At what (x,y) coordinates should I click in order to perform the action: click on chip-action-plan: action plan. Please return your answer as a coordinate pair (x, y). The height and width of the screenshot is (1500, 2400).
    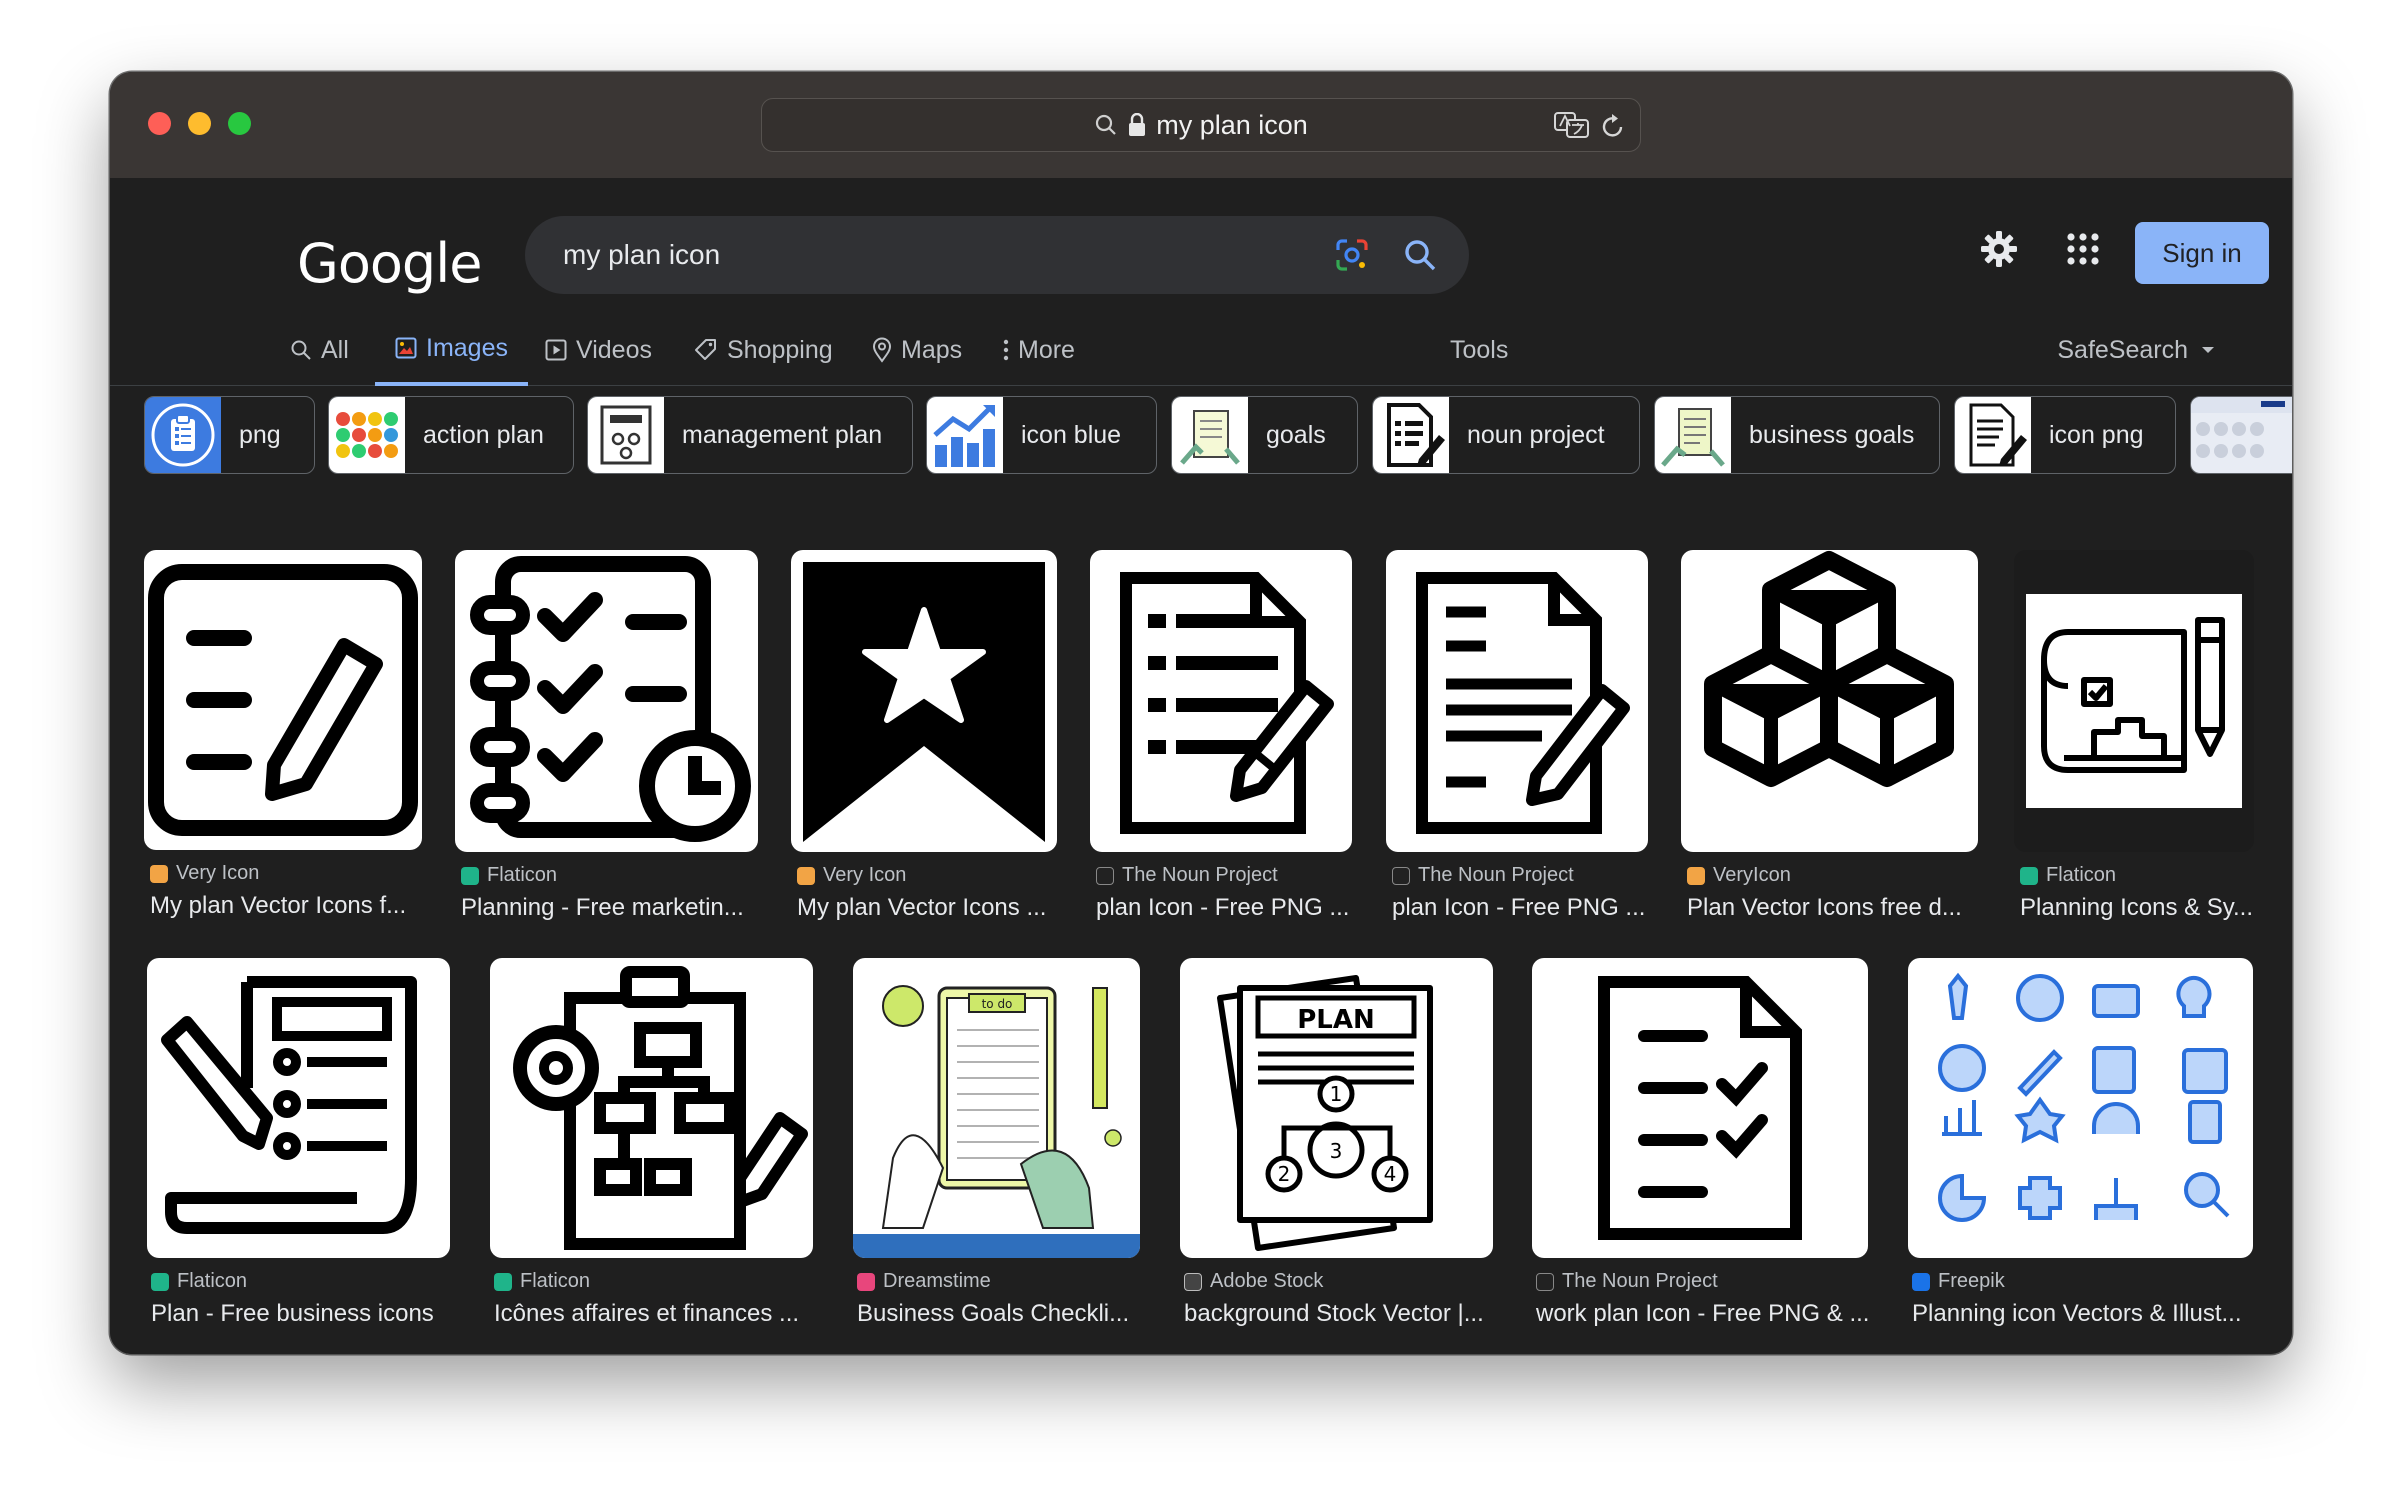
    Looking at the image, I should click on (451, 435).